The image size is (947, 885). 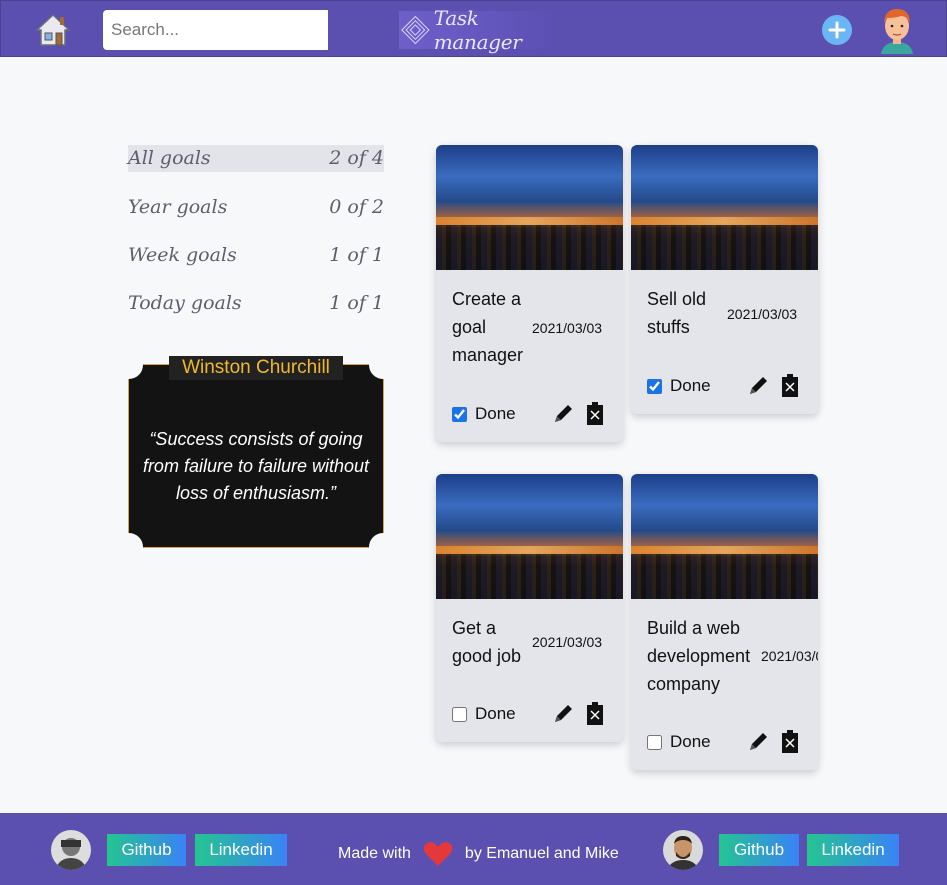 I want to click on stat-year-goals: Year goals 0 of 2, so click(x=256, y=217).